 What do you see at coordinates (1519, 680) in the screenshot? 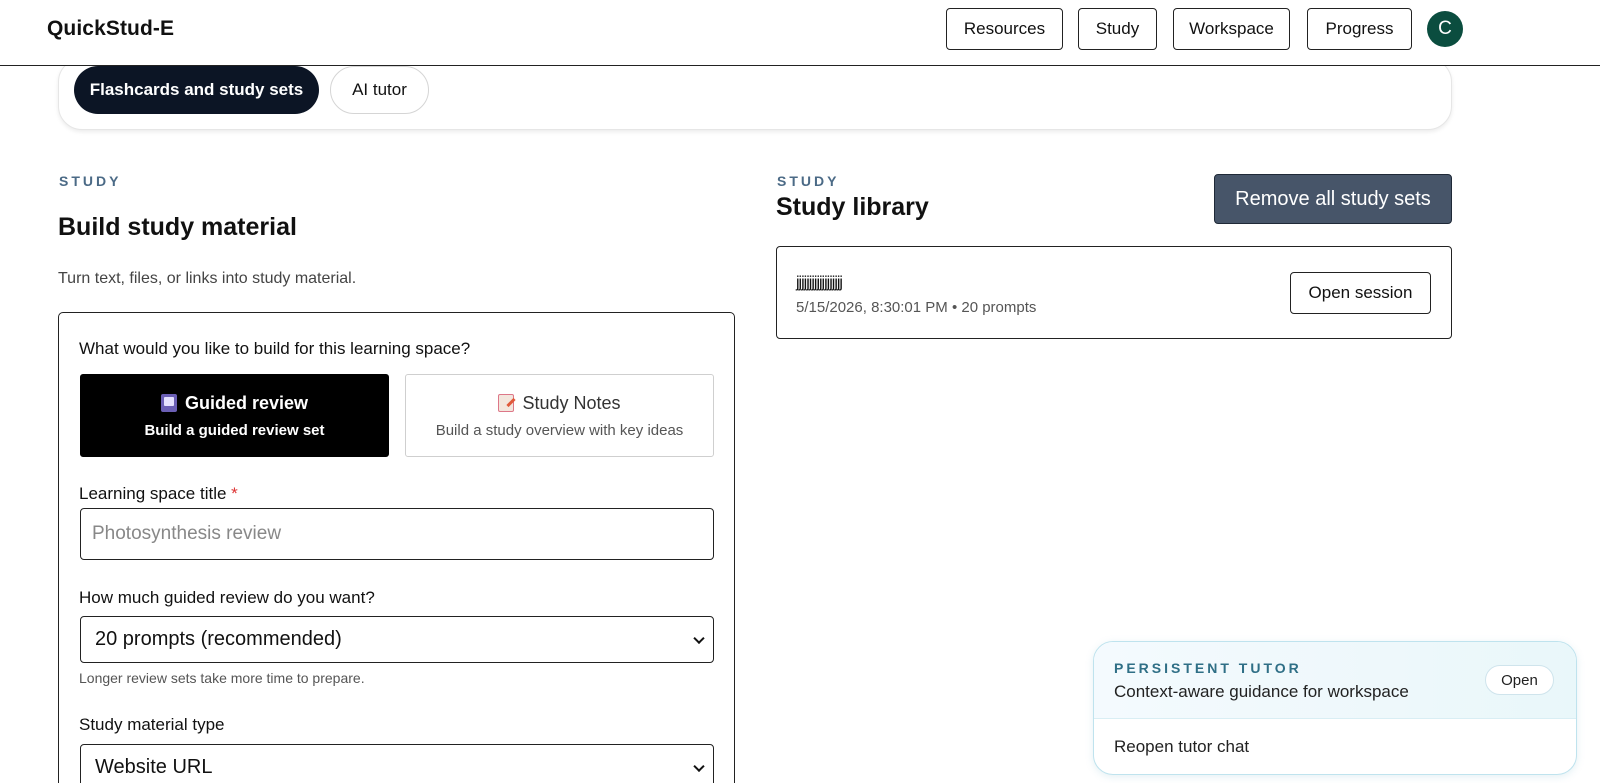
I see `tutor-open-button: Open` at bounding box center [1519, 680].